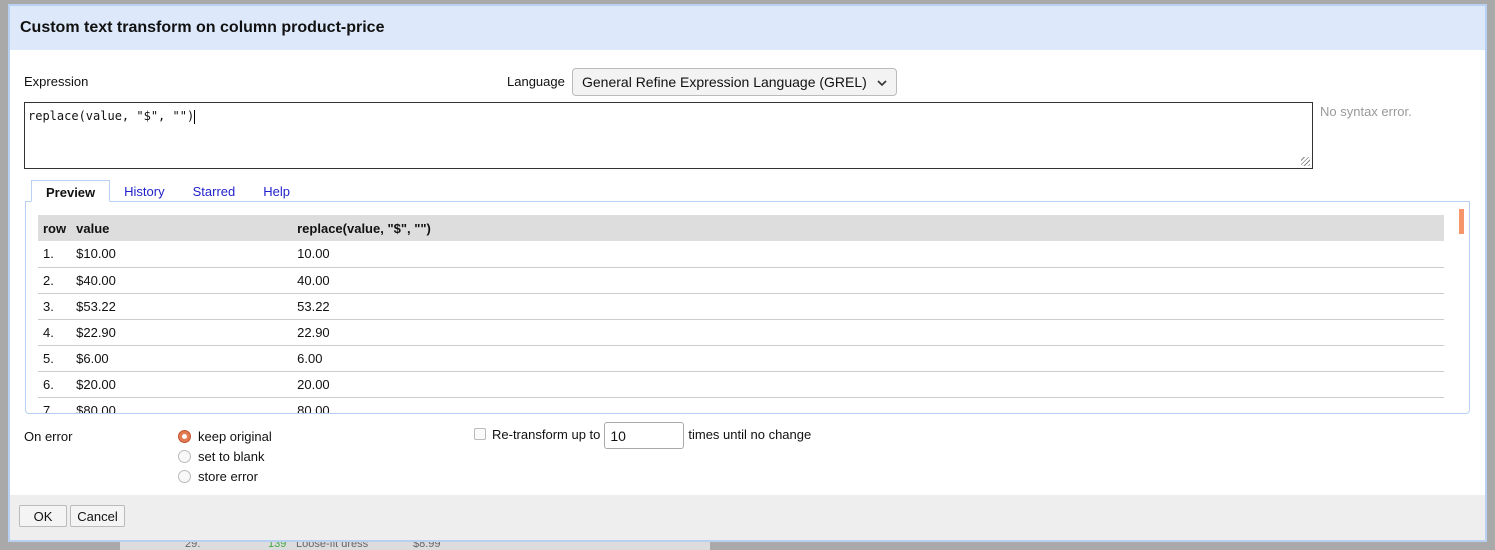 The image size is (1495, 550). What do you see at coordinates (182, 306) in the screenshot?
I see `row-value: $53.22` at bounding box center [182, 306].